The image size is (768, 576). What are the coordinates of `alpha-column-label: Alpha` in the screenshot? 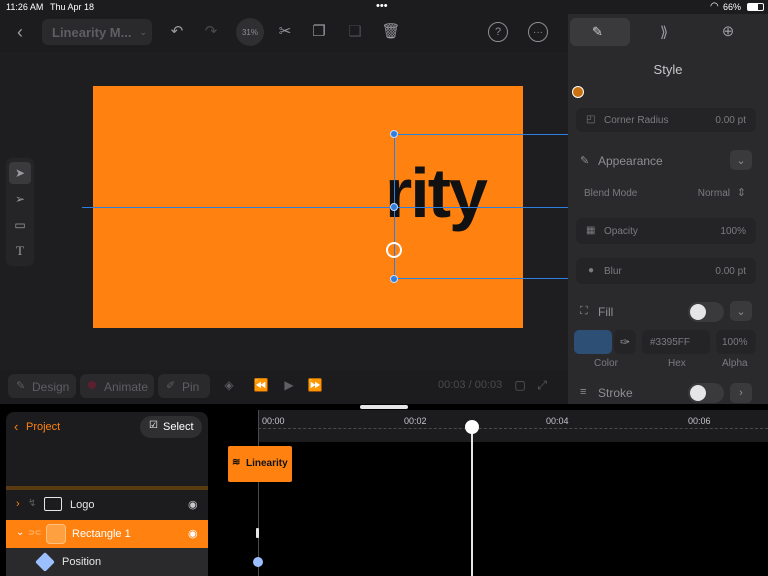 It's located at (735, 363).